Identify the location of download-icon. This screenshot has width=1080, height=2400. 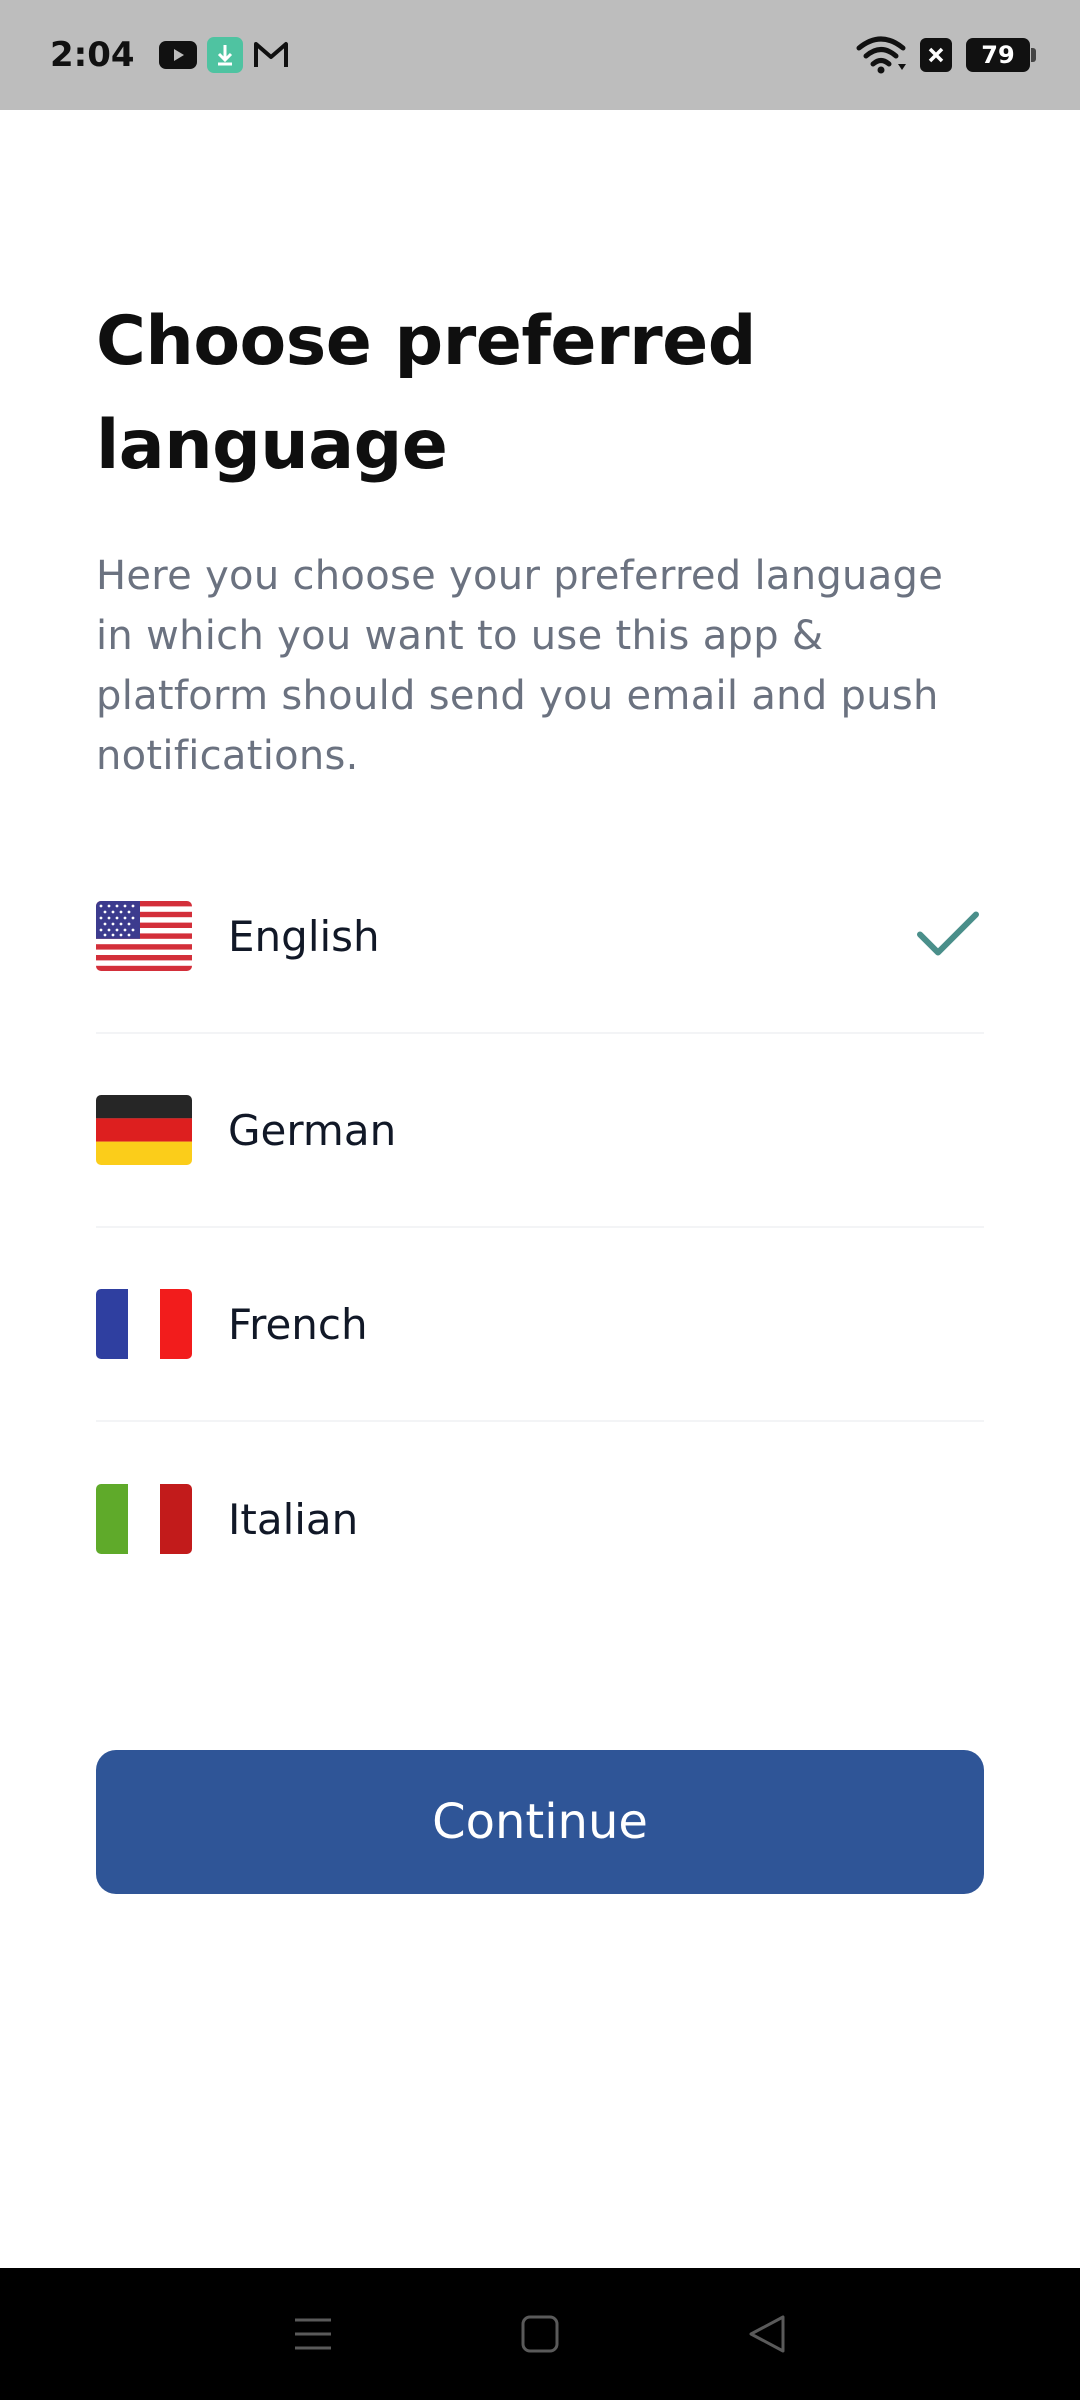
(224, 55).